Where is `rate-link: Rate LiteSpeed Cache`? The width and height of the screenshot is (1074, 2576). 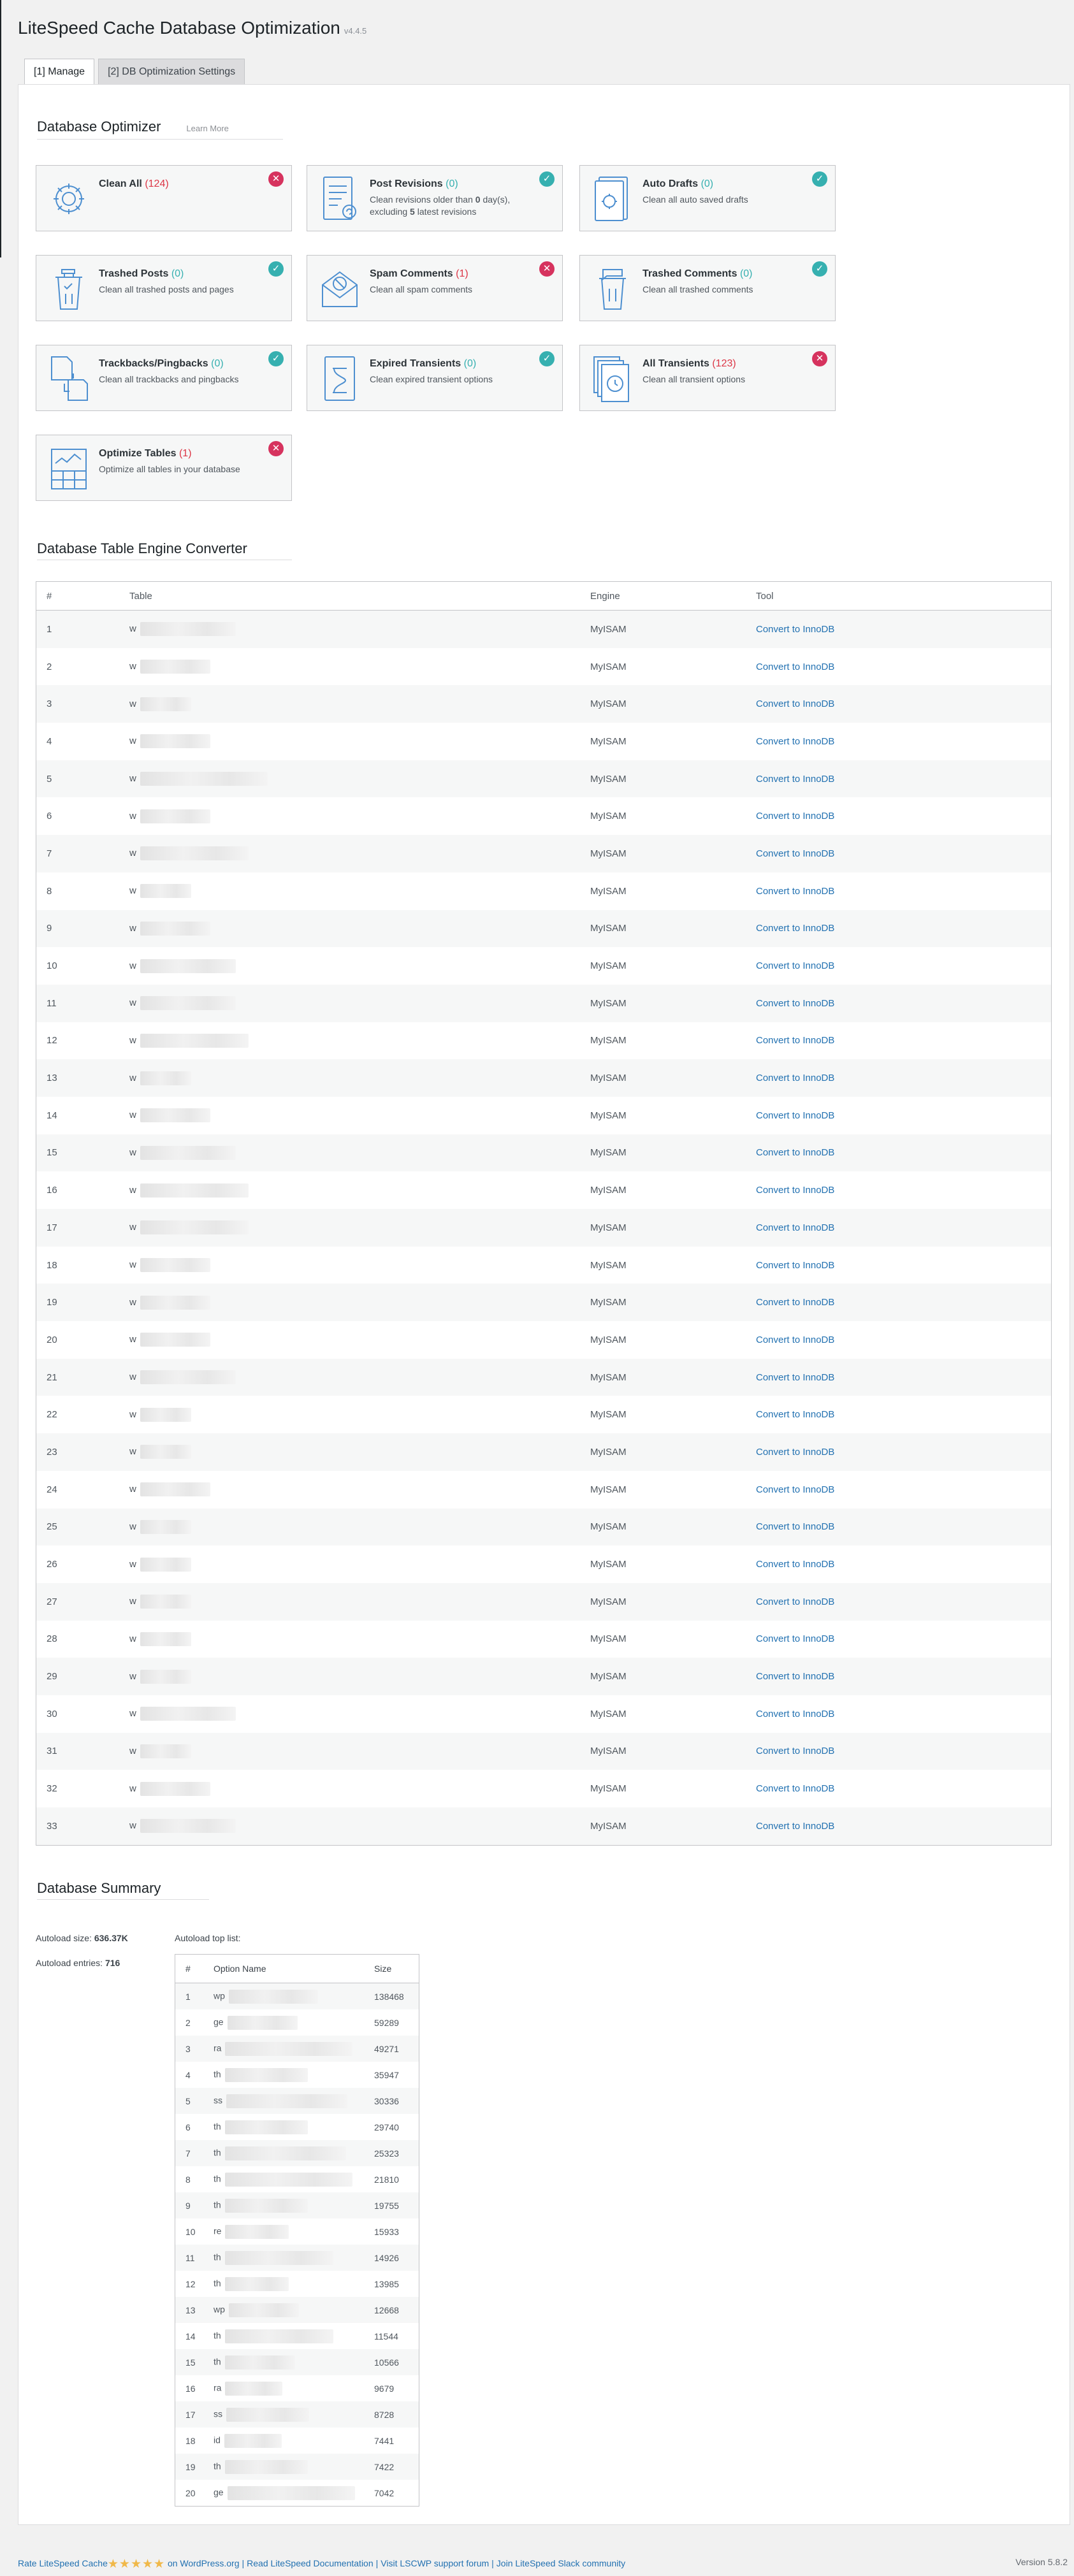
rate-link: Rate LiteSpeed Cache is located at coordinates (63, 2563).